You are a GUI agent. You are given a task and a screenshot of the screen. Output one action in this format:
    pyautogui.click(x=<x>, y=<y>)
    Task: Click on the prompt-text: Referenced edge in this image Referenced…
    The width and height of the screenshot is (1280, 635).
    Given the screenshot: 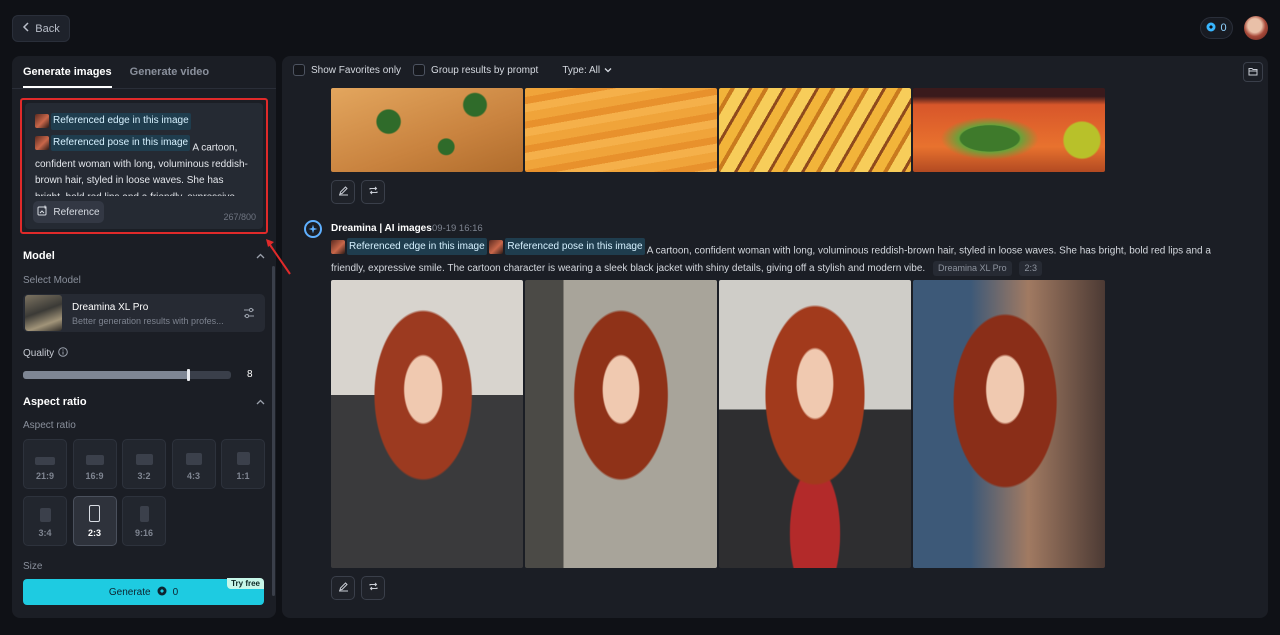 What is the action you would take?
    pyautogui.click(x=144, y=154)
    